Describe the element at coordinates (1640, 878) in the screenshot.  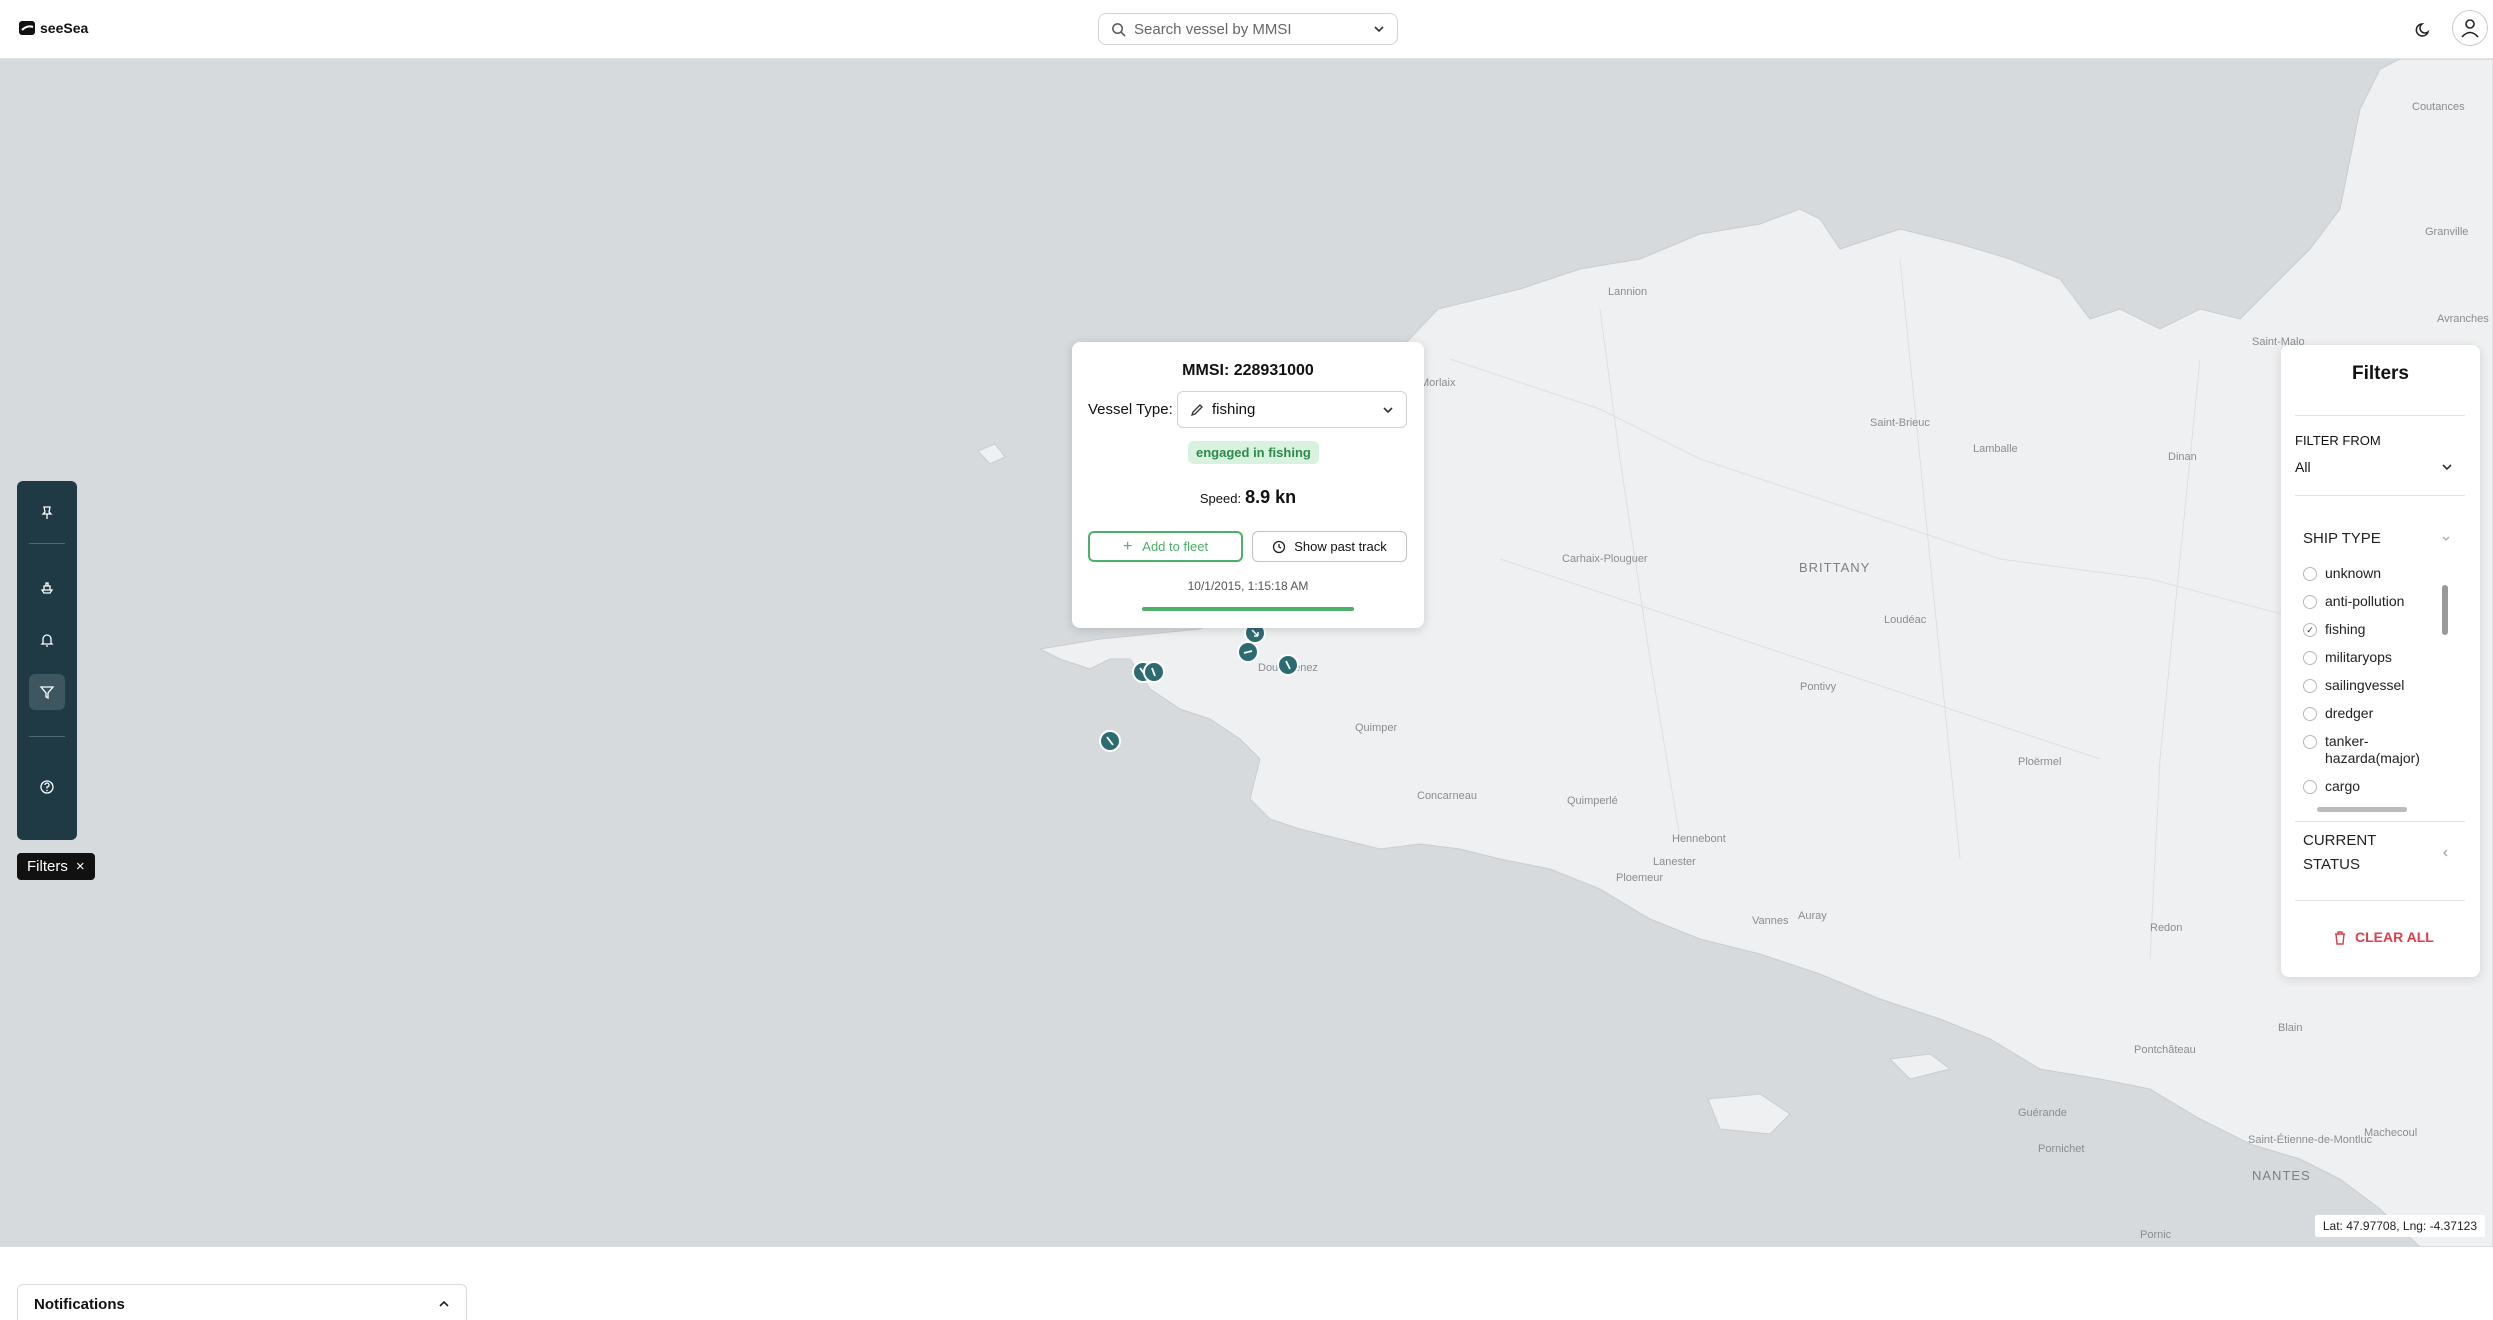
I see `map-place-label: Ploemeur` at that location.